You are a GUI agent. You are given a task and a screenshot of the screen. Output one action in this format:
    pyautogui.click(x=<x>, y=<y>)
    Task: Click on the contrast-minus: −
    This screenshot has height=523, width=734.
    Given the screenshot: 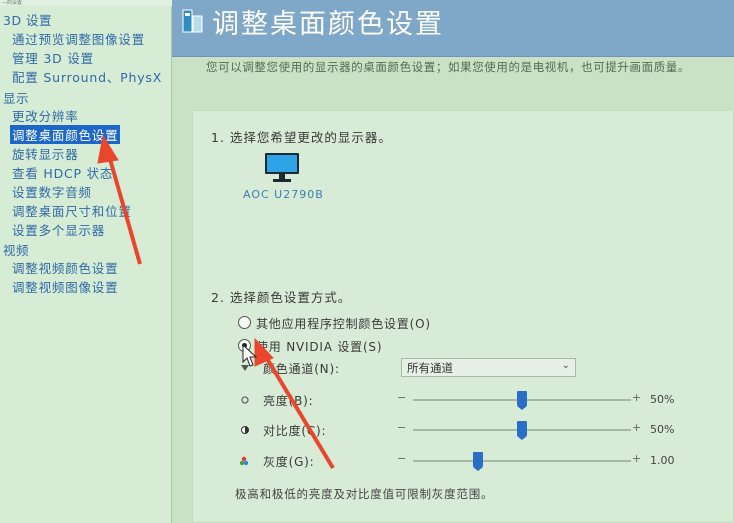 What is the action you would take?
    pyautogui.click(x=402, y=427)
    